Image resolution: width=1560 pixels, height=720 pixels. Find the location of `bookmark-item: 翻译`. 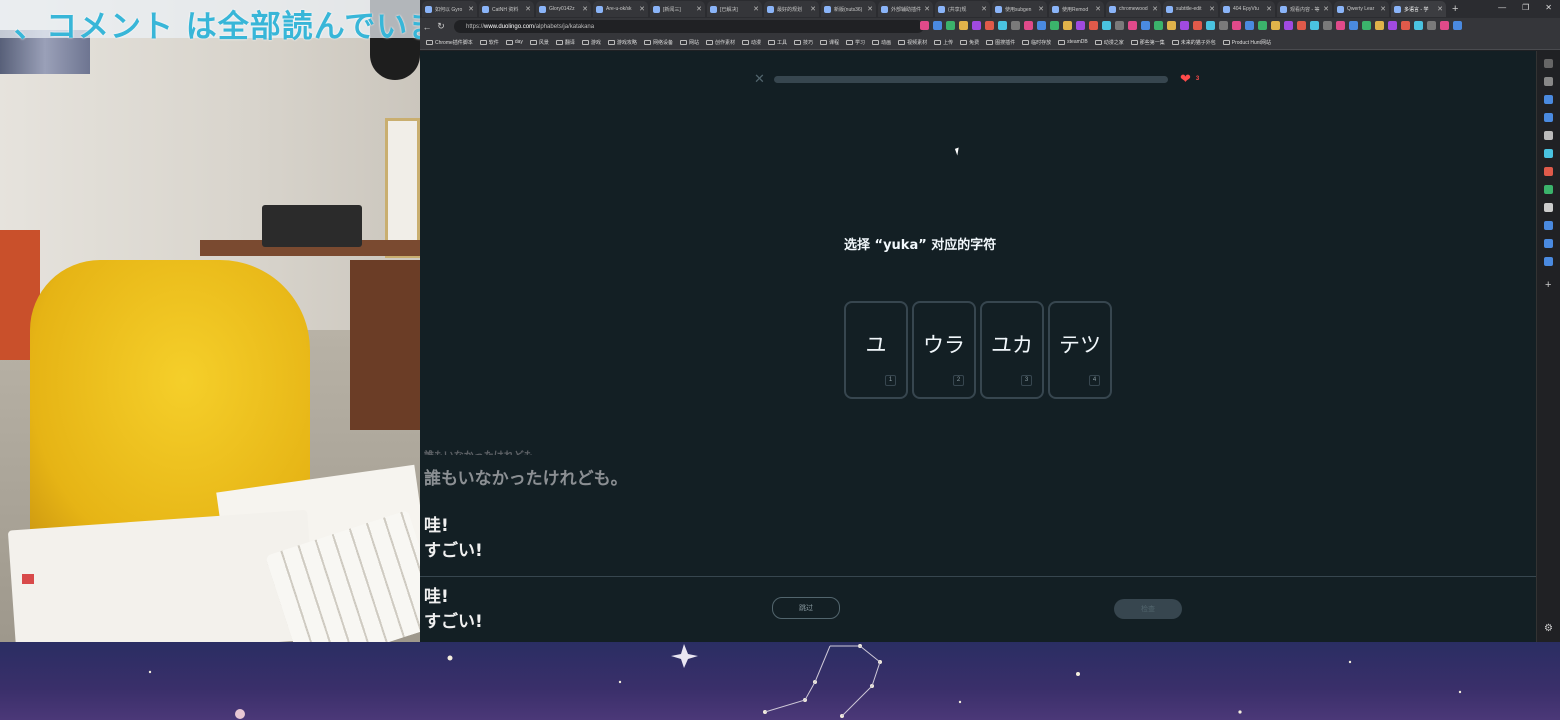

bookmark-item: 翻译 is located at coordinates (565, 42).